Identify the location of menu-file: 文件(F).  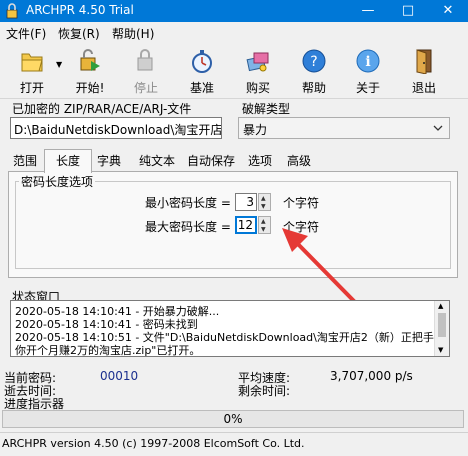
(26, 33).